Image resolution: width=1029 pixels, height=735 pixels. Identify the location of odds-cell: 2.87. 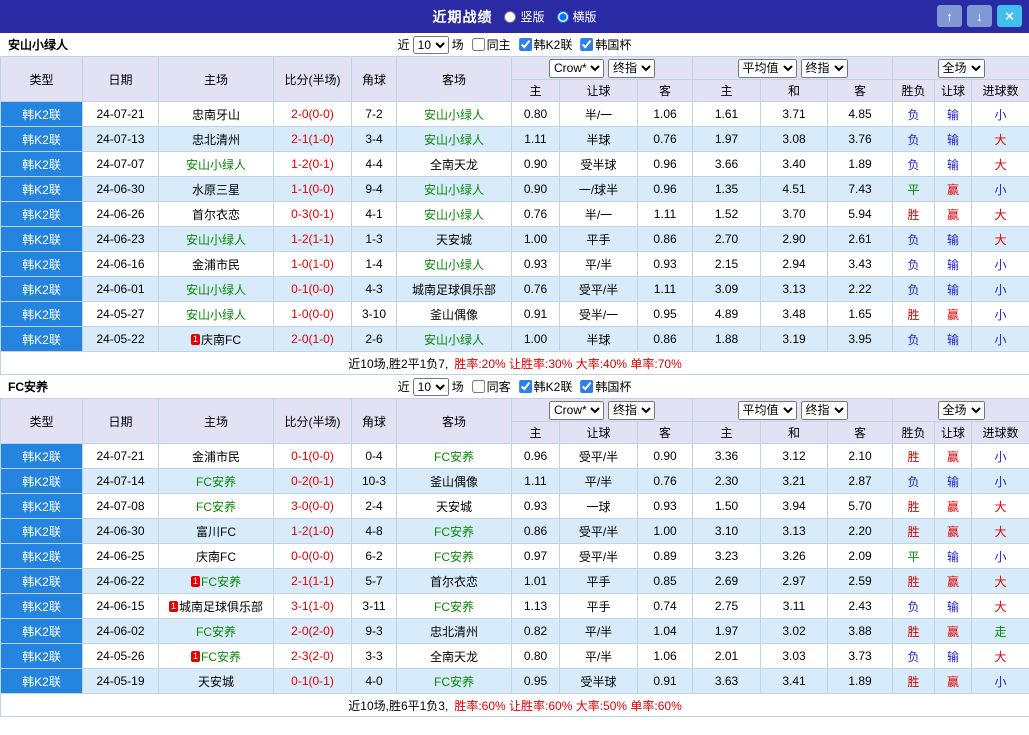
(860, 481).